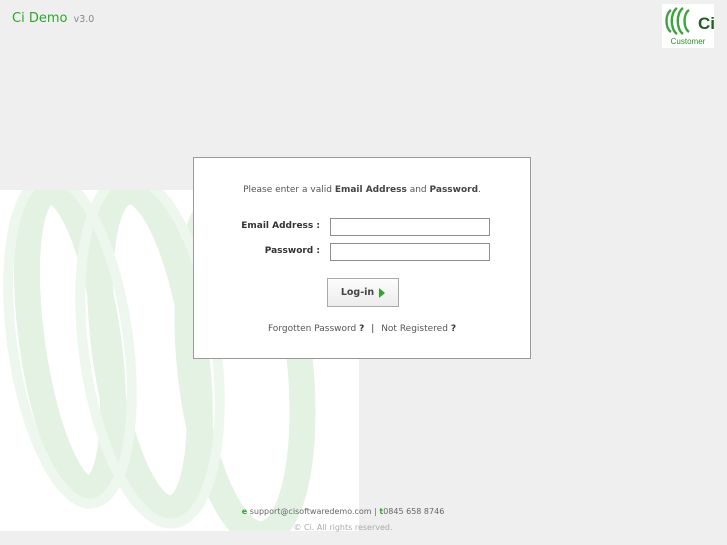  What do you see at coordinates (479, 190) in the screenshot?
I see `intro-period: .` at bounding box center [479, 190].